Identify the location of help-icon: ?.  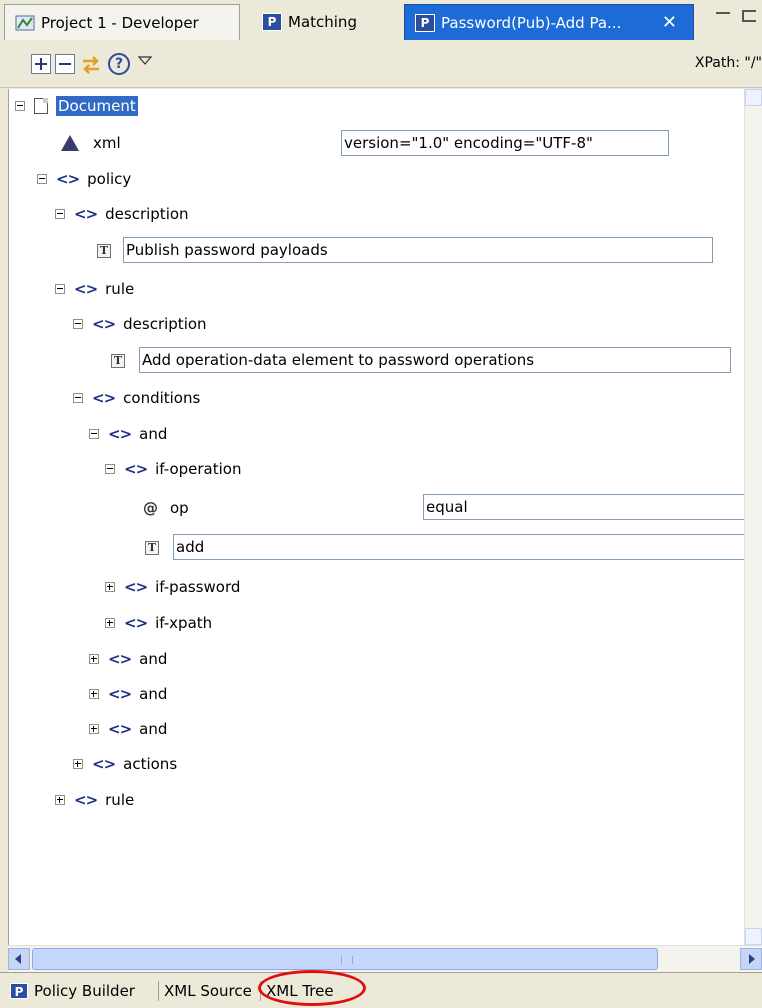
(119, 64).